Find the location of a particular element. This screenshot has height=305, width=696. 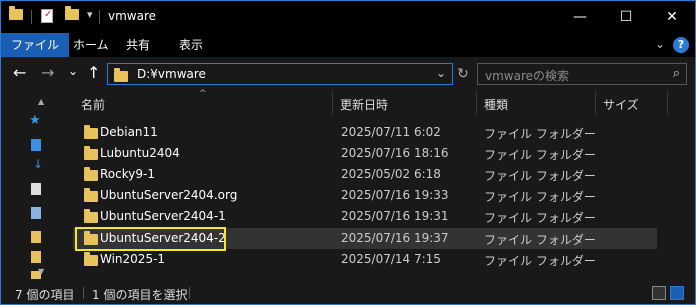

navigation-bar: ← → ⌄ ↑ D:¥vmware ⌄ ↻ vmwareの検索 ⌕ is located at coordinates (348, 74).